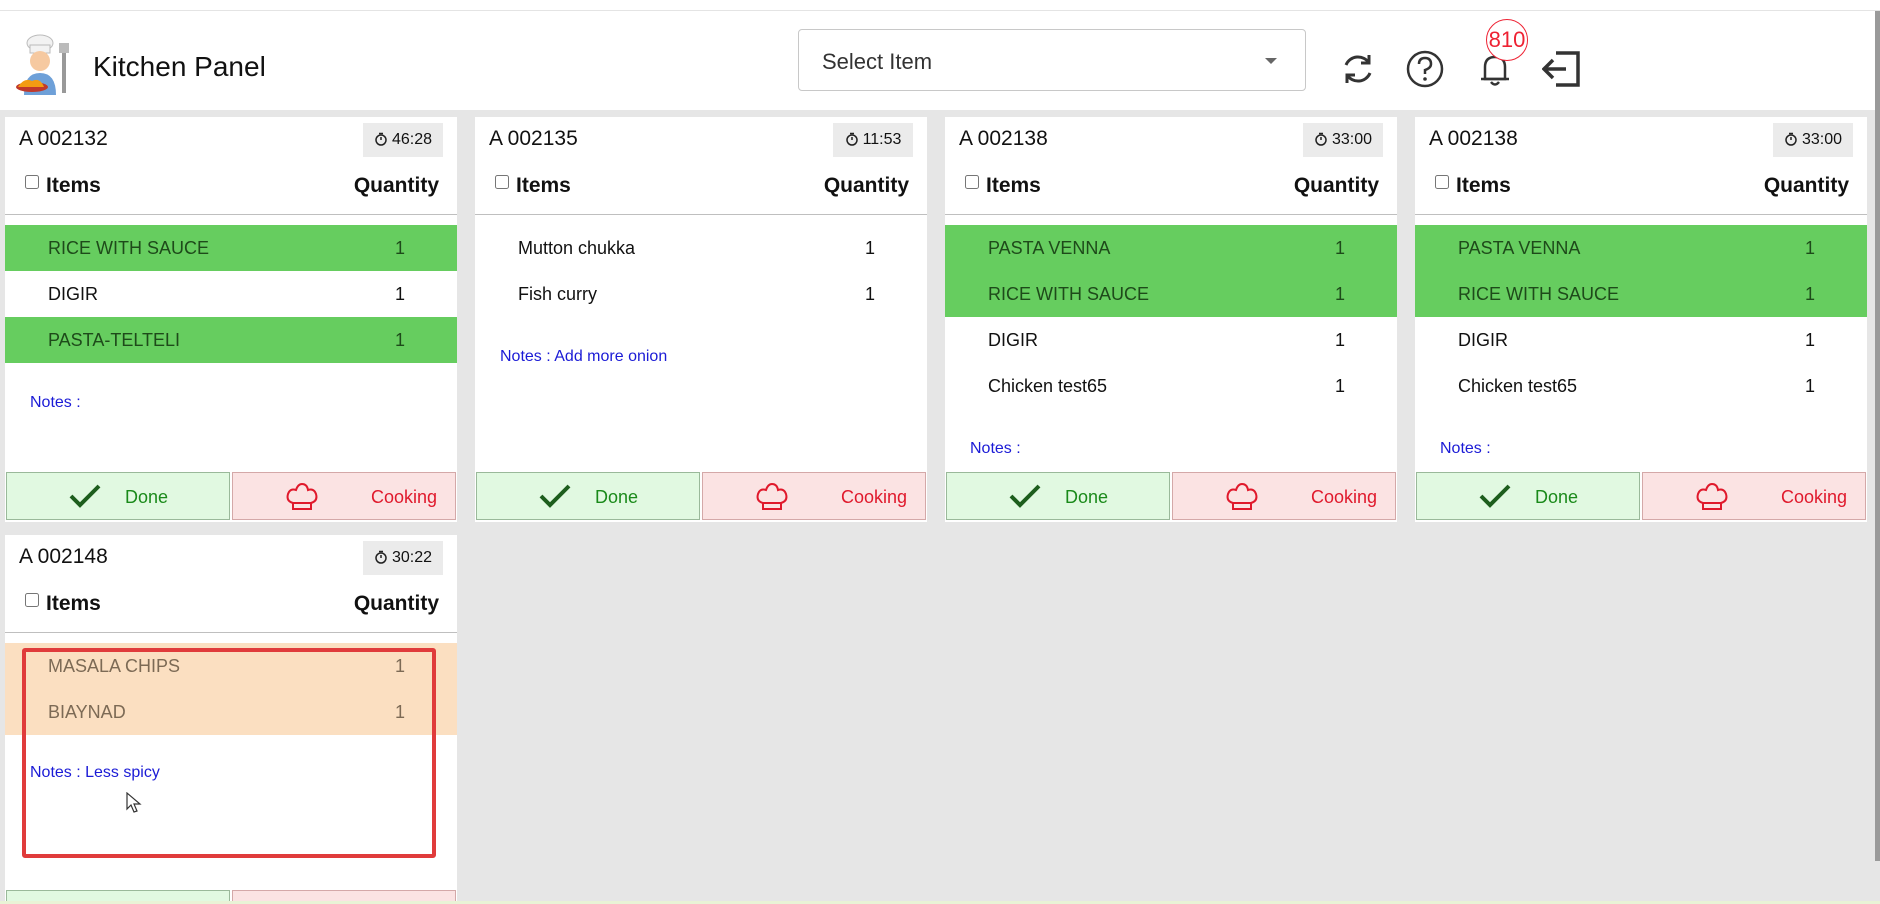  Describe the element at coordinates (118, 895) in the screenshot. I see `done-button` at that location.